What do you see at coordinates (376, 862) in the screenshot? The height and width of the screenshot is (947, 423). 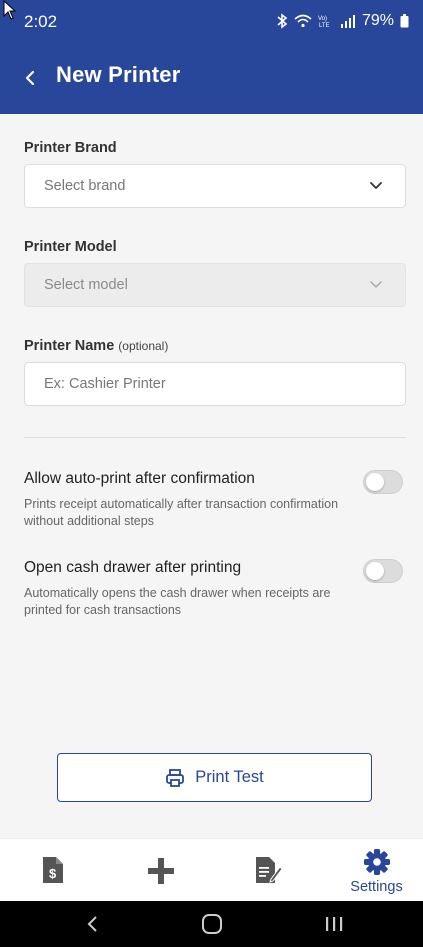 I see `gear-icon` at bounding box center [376, 862].